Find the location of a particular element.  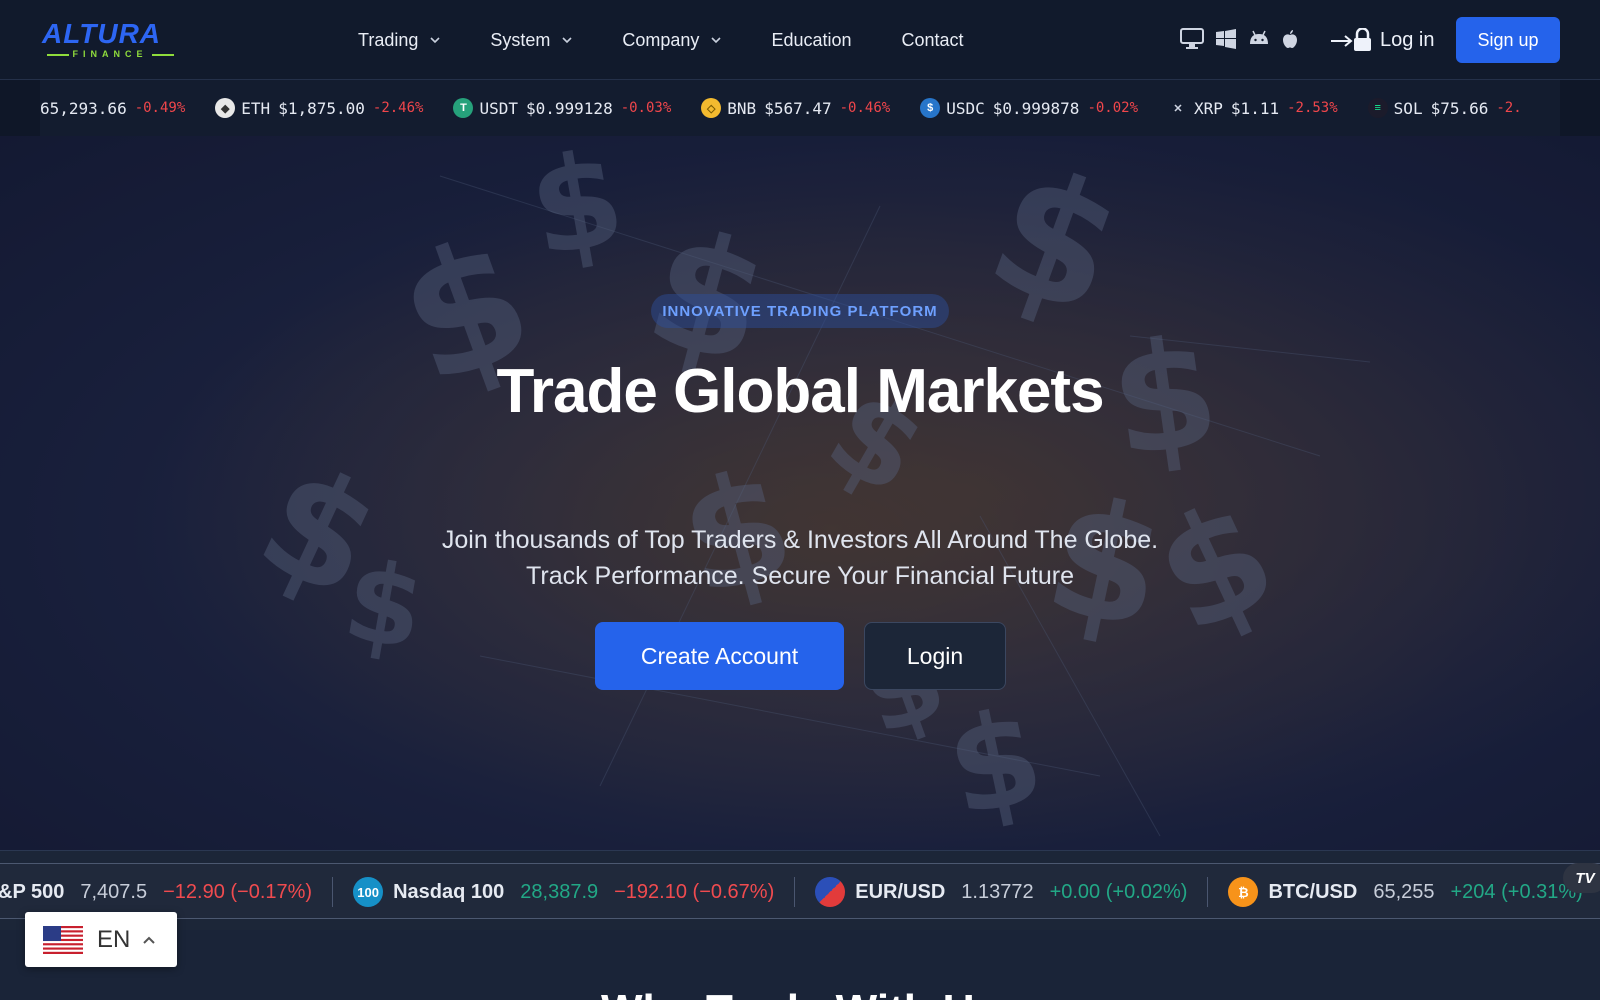

crypto-price: $1,875.00 is located at coordinates (321, 108).